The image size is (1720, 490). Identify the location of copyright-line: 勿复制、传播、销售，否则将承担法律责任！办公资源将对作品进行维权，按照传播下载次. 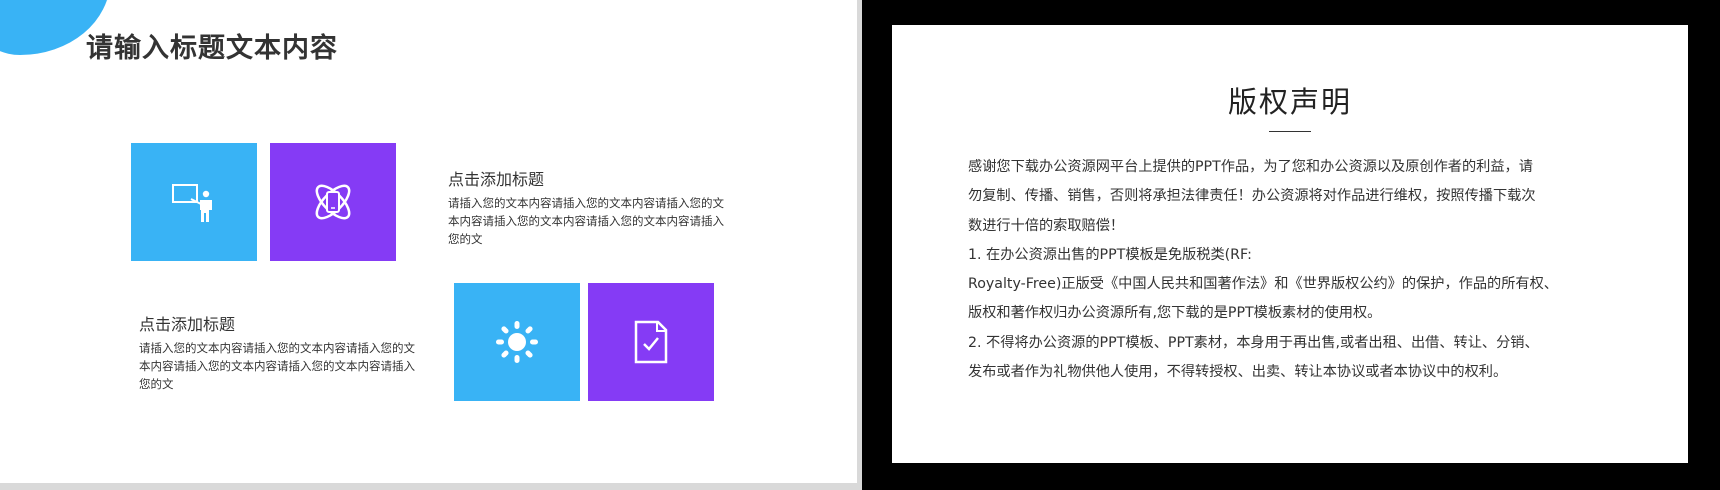
(1252, 196).